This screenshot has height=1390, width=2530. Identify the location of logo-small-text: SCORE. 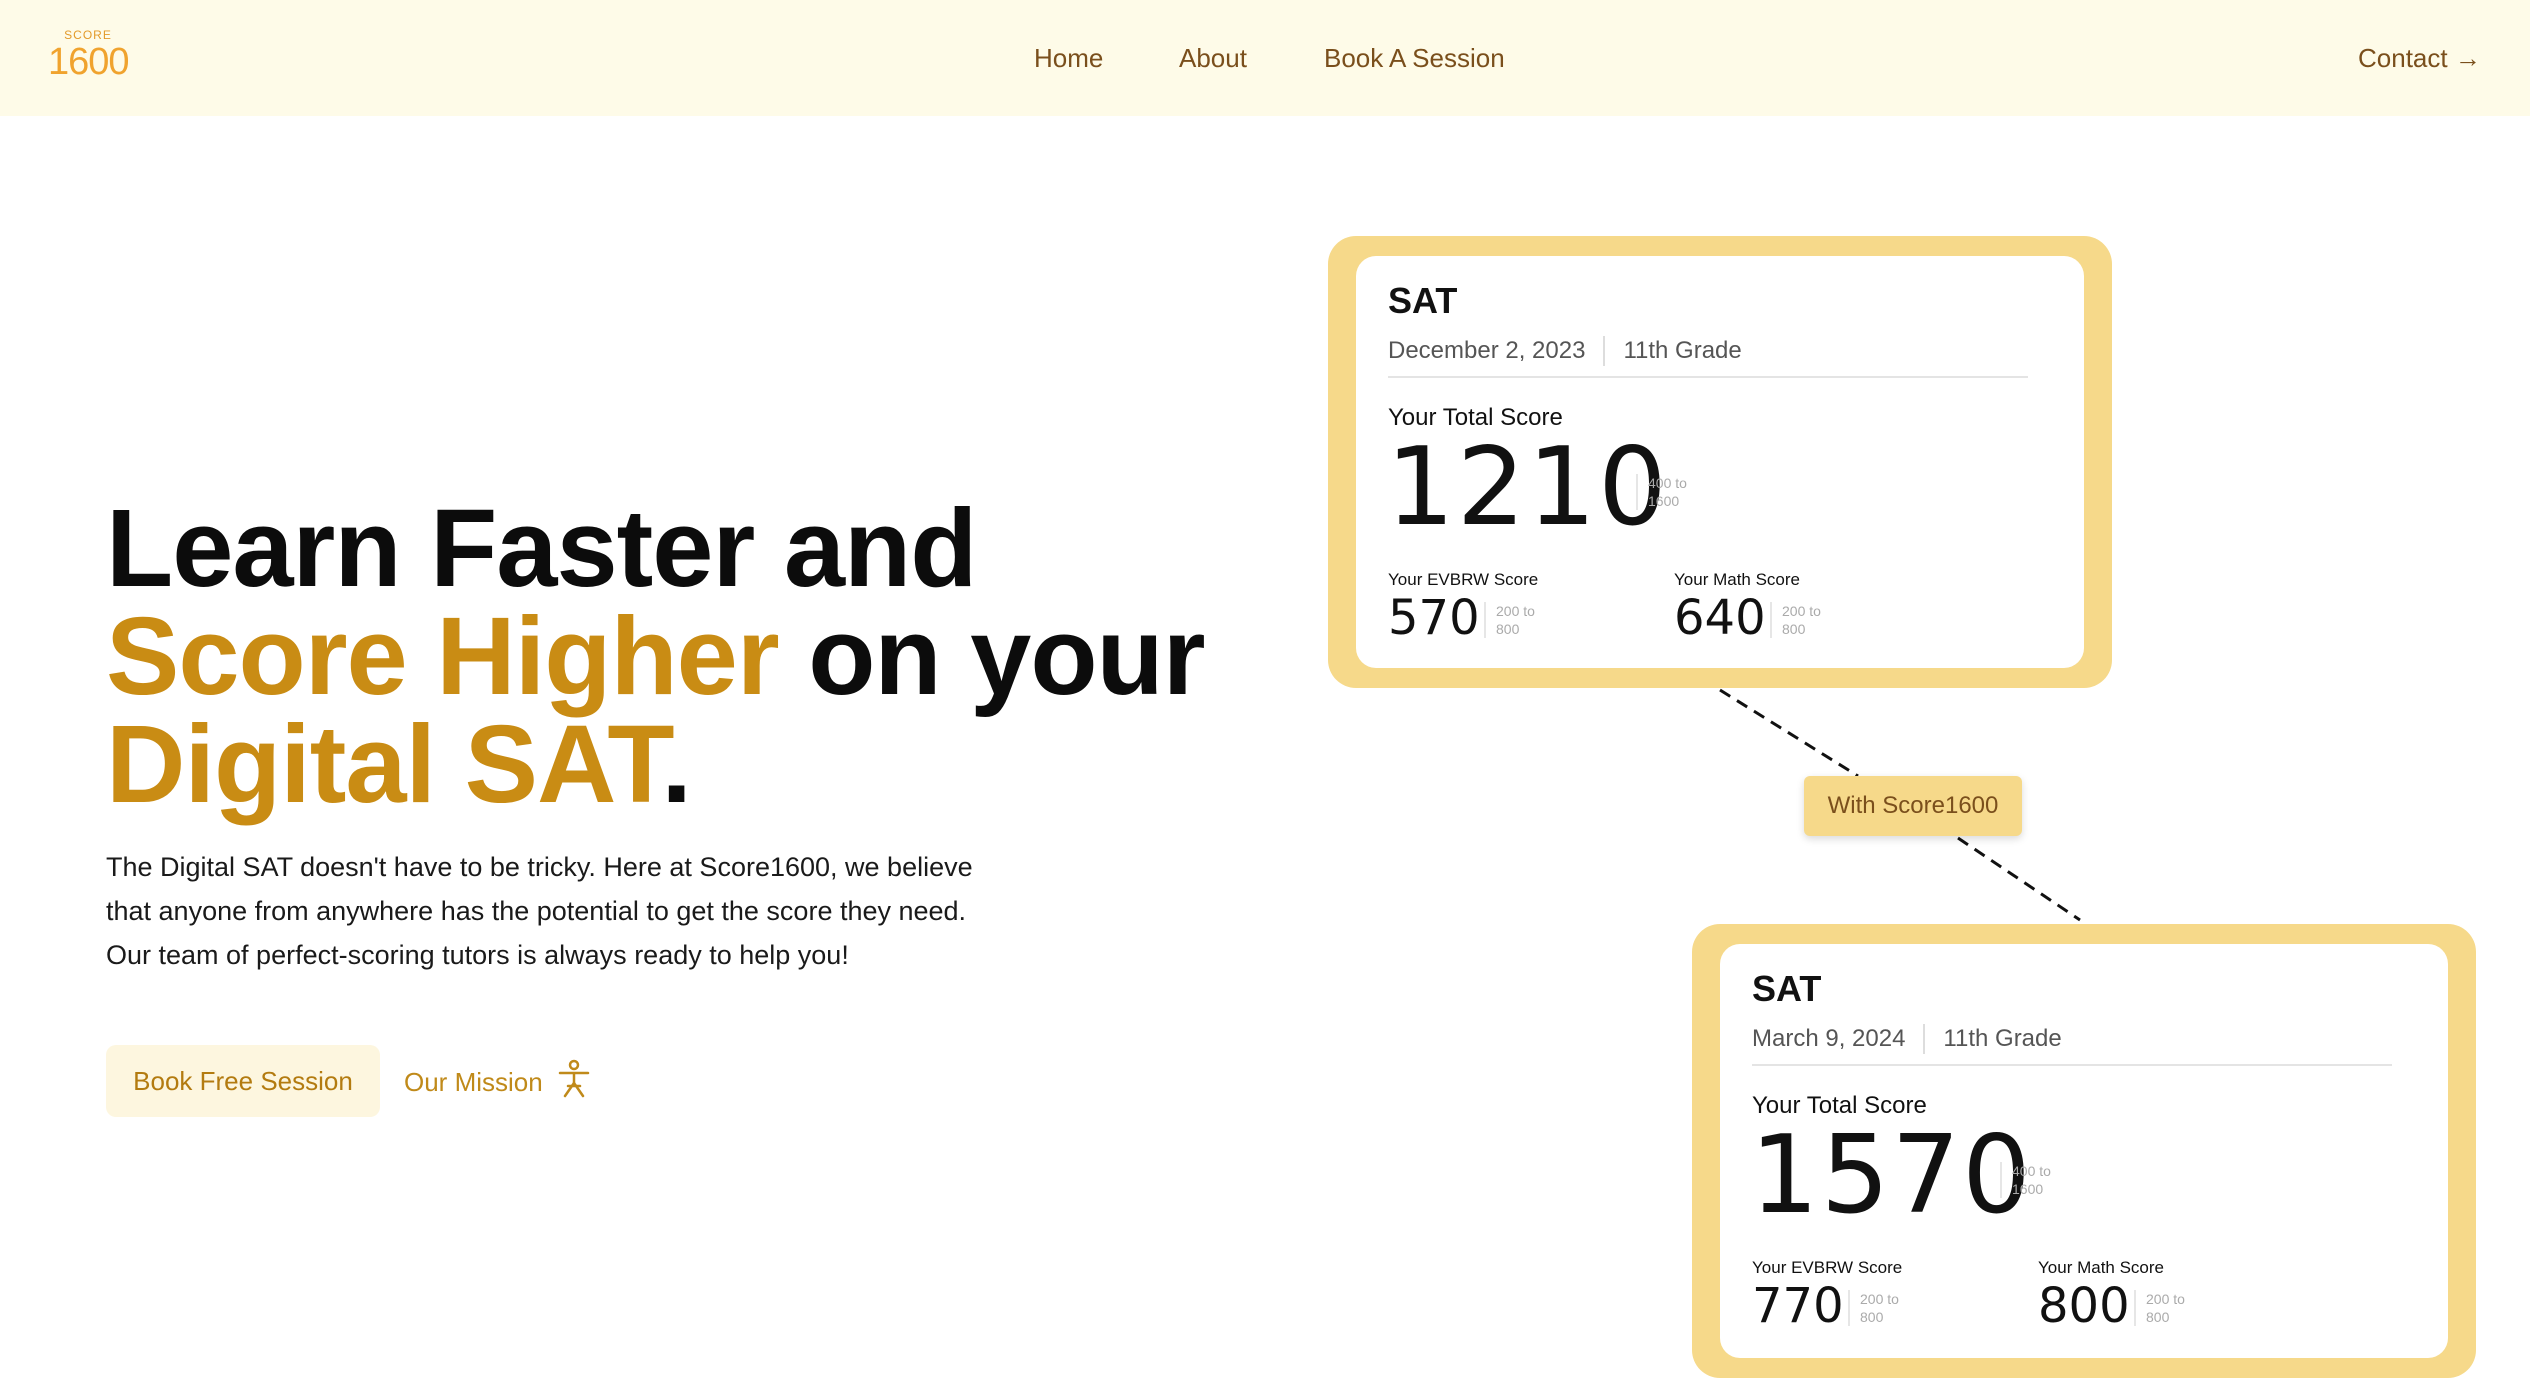
(88, 35).